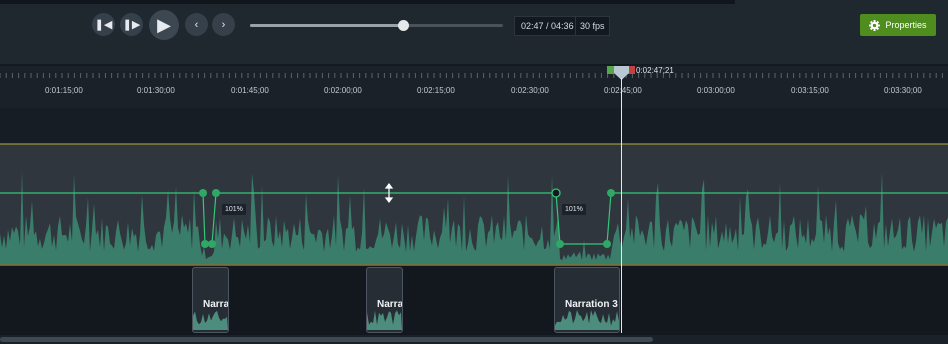  What do you see at coordinates (343, 90) in the screenshot?
I see `ruler-tick-label: 0:02:00;00` at bounding box center [343, 90].